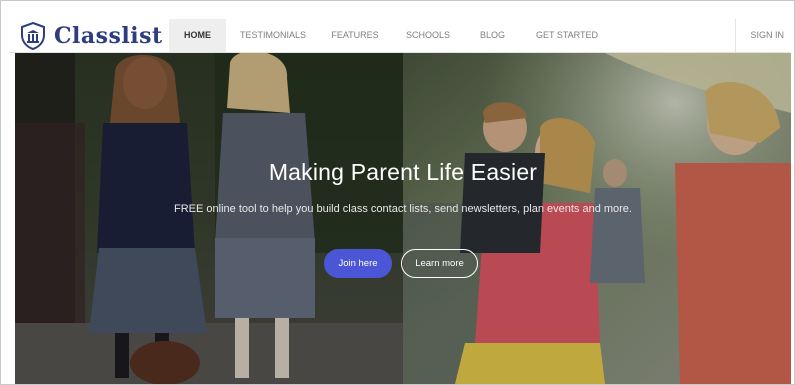 The width and height of the screenshot is (795, 385). What do you see at coordinates (358, 263) in the screenshot?
I see `join-here-button: Join here` at bounding box center [358, 263].